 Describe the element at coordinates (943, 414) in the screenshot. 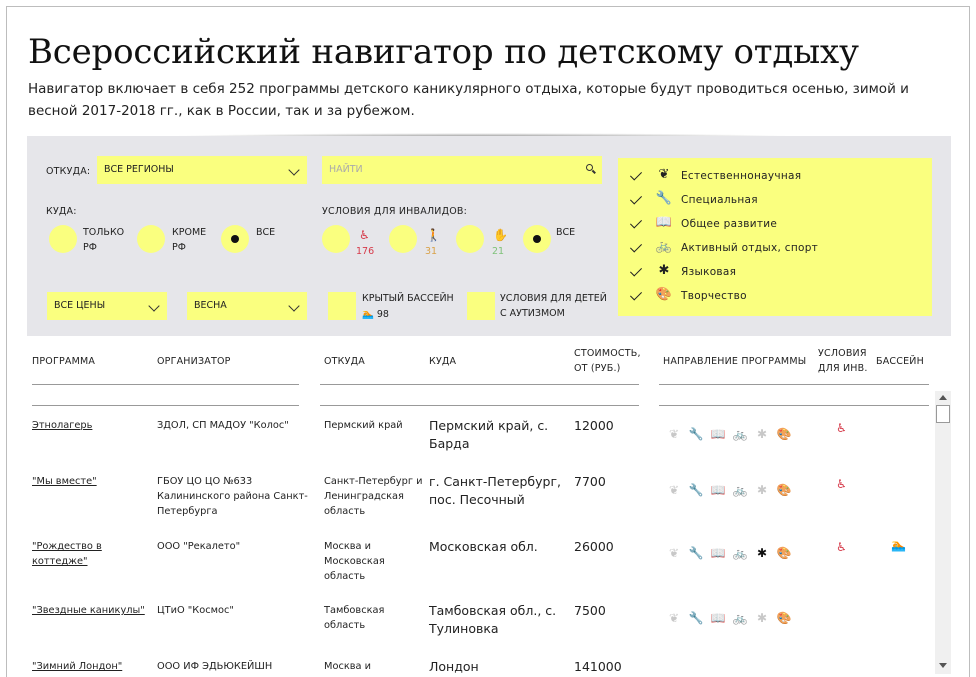

I see `scroll-thumb` at that location.